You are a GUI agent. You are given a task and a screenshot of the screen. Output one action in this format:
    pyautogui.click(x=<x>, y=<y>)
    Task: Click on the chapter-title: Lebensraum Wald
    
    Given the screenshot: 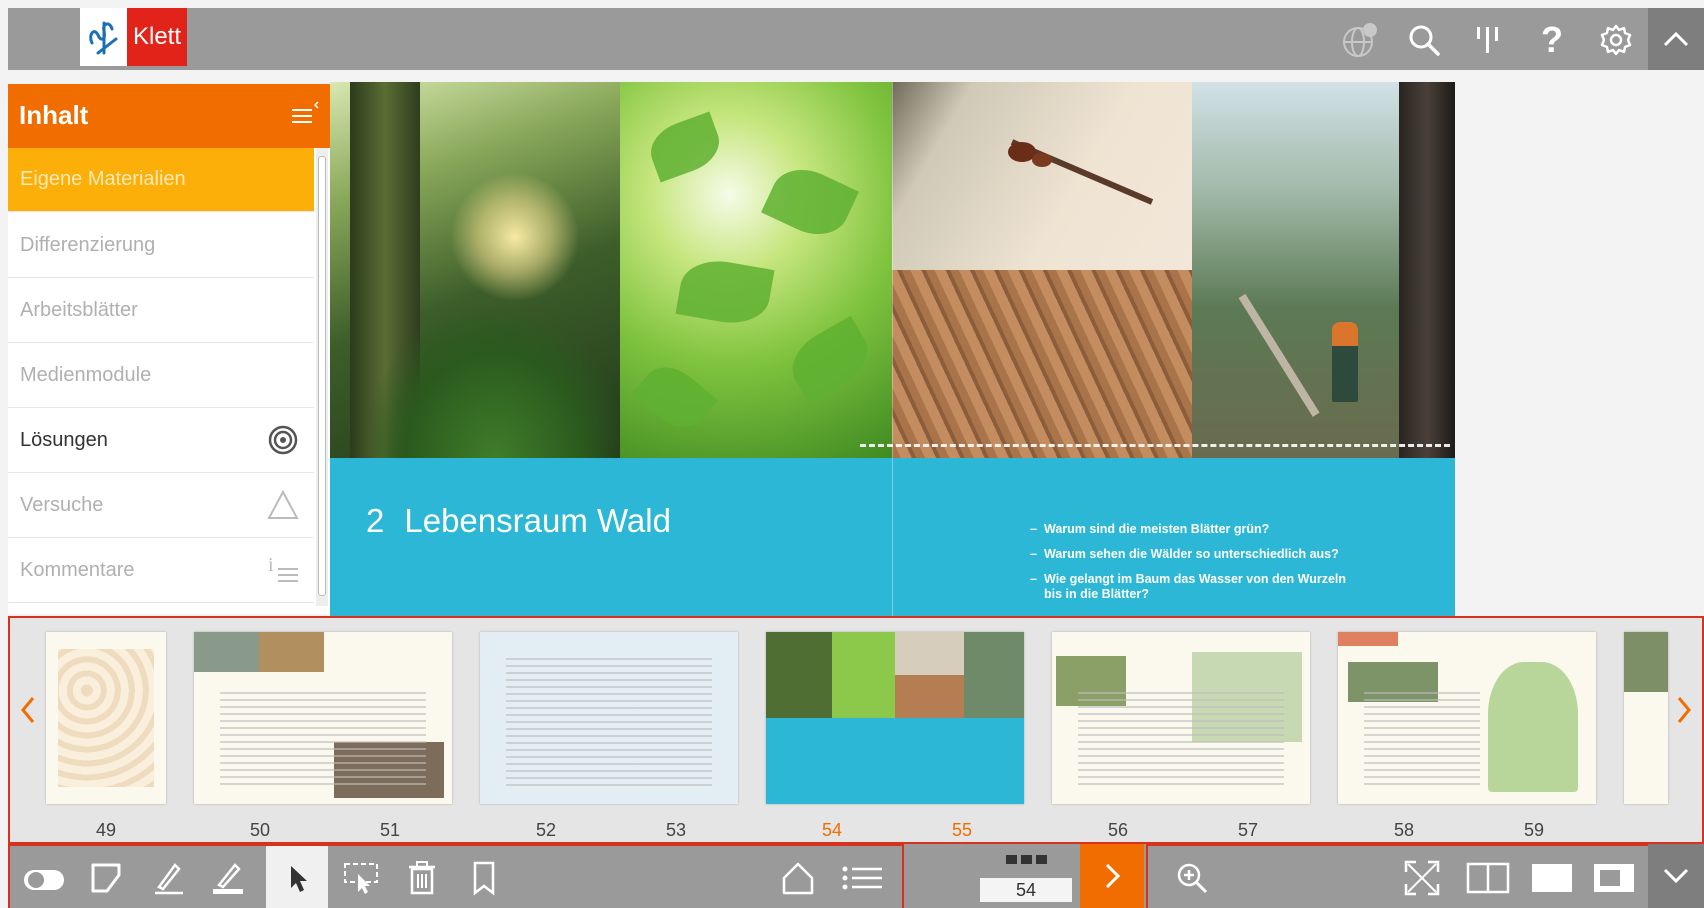 What is the action you would take?
    pyautogui.click(x=537, y=520)
    